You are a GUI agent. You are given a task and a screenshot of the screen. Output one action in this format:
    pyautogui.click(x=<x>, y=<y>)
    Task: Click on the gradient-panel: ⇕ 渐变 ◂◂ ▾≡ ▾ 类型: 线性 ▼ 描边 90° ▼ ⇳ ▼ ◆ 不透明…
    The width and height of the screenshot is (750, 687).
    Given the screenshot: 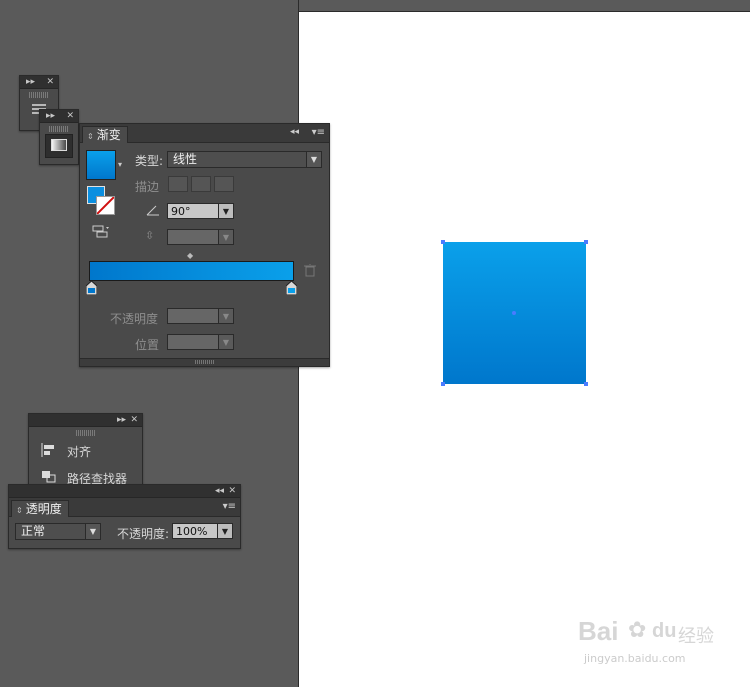 What is the action you would take?
    pyautogui.click(x=204, y=245)
    